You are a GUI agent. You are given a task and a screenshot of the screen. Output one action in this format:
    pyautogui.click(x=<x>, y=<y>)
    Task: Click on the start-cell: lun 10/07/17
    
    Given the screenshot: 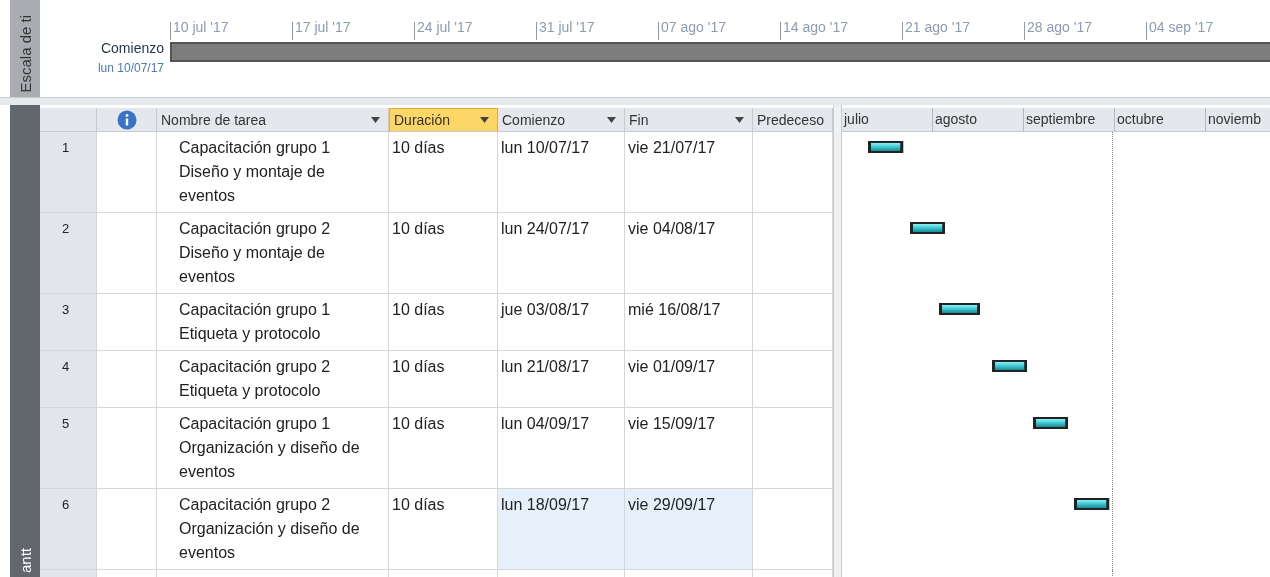 What is the action you would take?
    pyautogui.click(x=561, y=172)
    